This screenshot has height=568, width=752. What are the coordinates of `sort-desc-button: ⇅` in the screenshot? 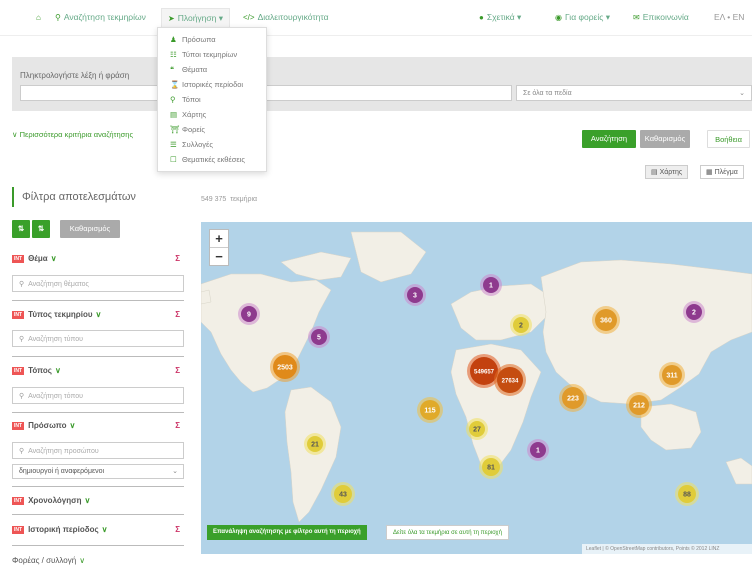 It's located at (41, 229).